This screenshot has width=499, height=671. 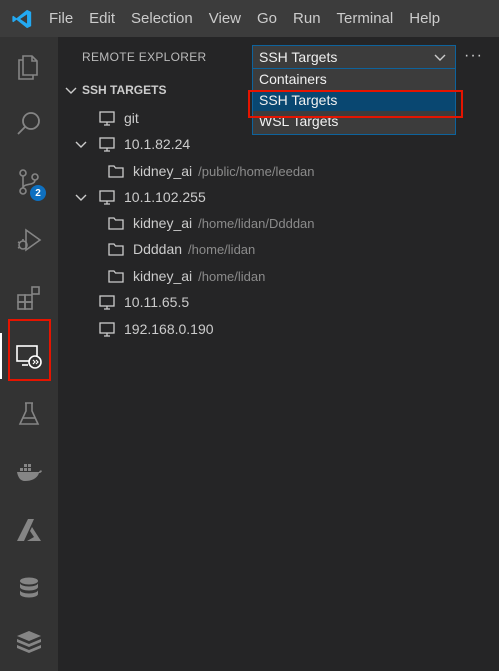 I want to click on panel-title: REMOTE EXPLORER, so click(x=144, y=57).